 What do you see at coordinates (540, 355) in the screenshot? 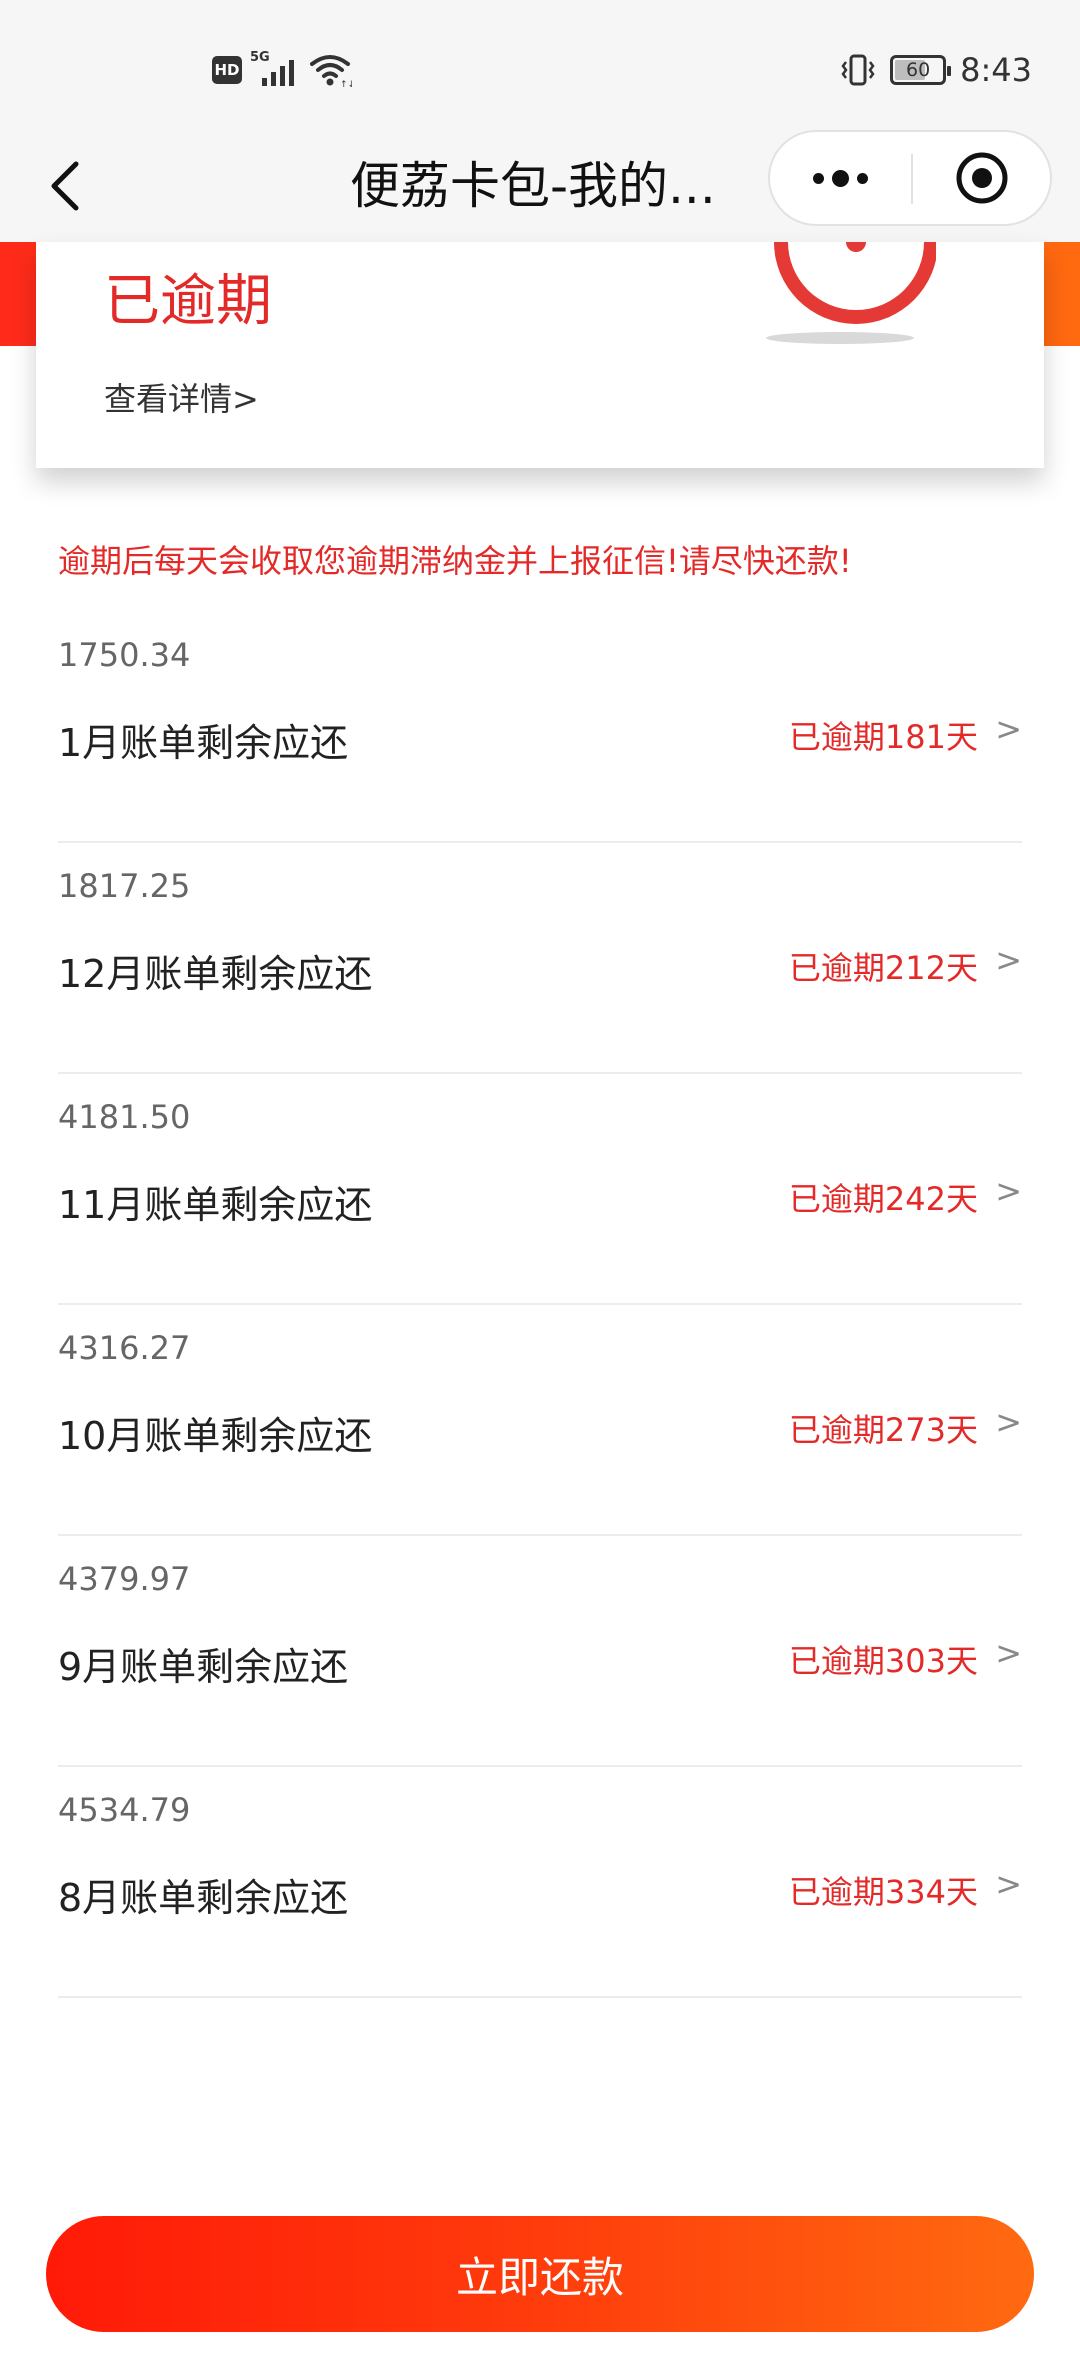
I see `overdue-status-card: 已逾期 查看详情>` at bounding box center [540, 355].